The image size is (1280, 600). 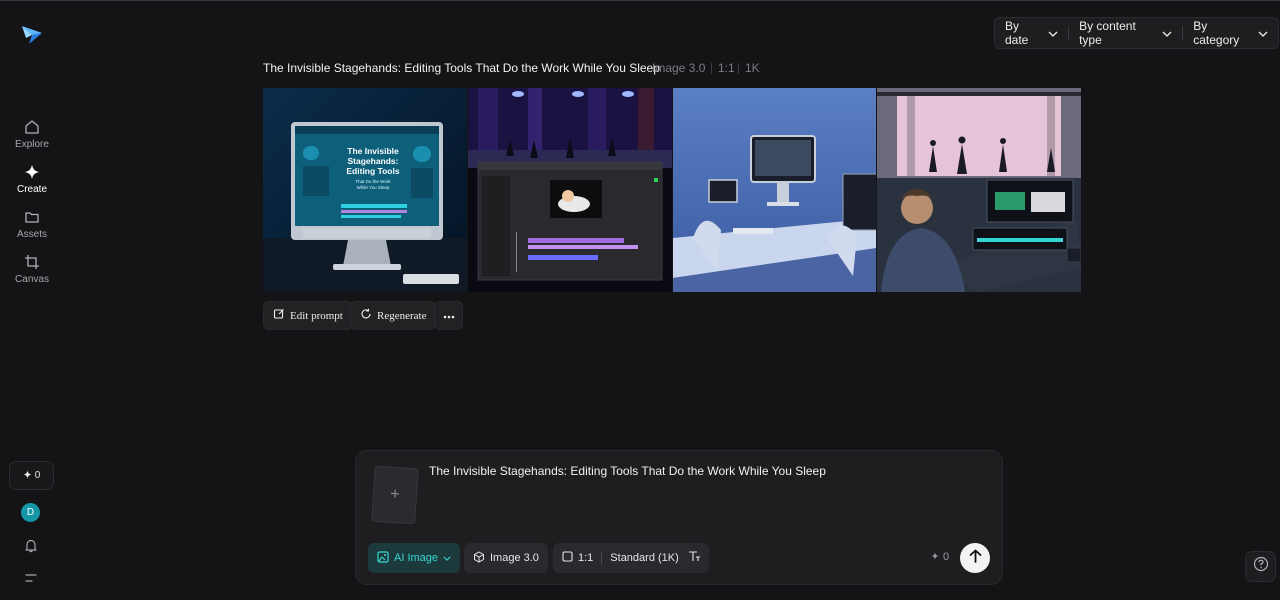 I want to click on cube-icon, so click(x=479, y=558).